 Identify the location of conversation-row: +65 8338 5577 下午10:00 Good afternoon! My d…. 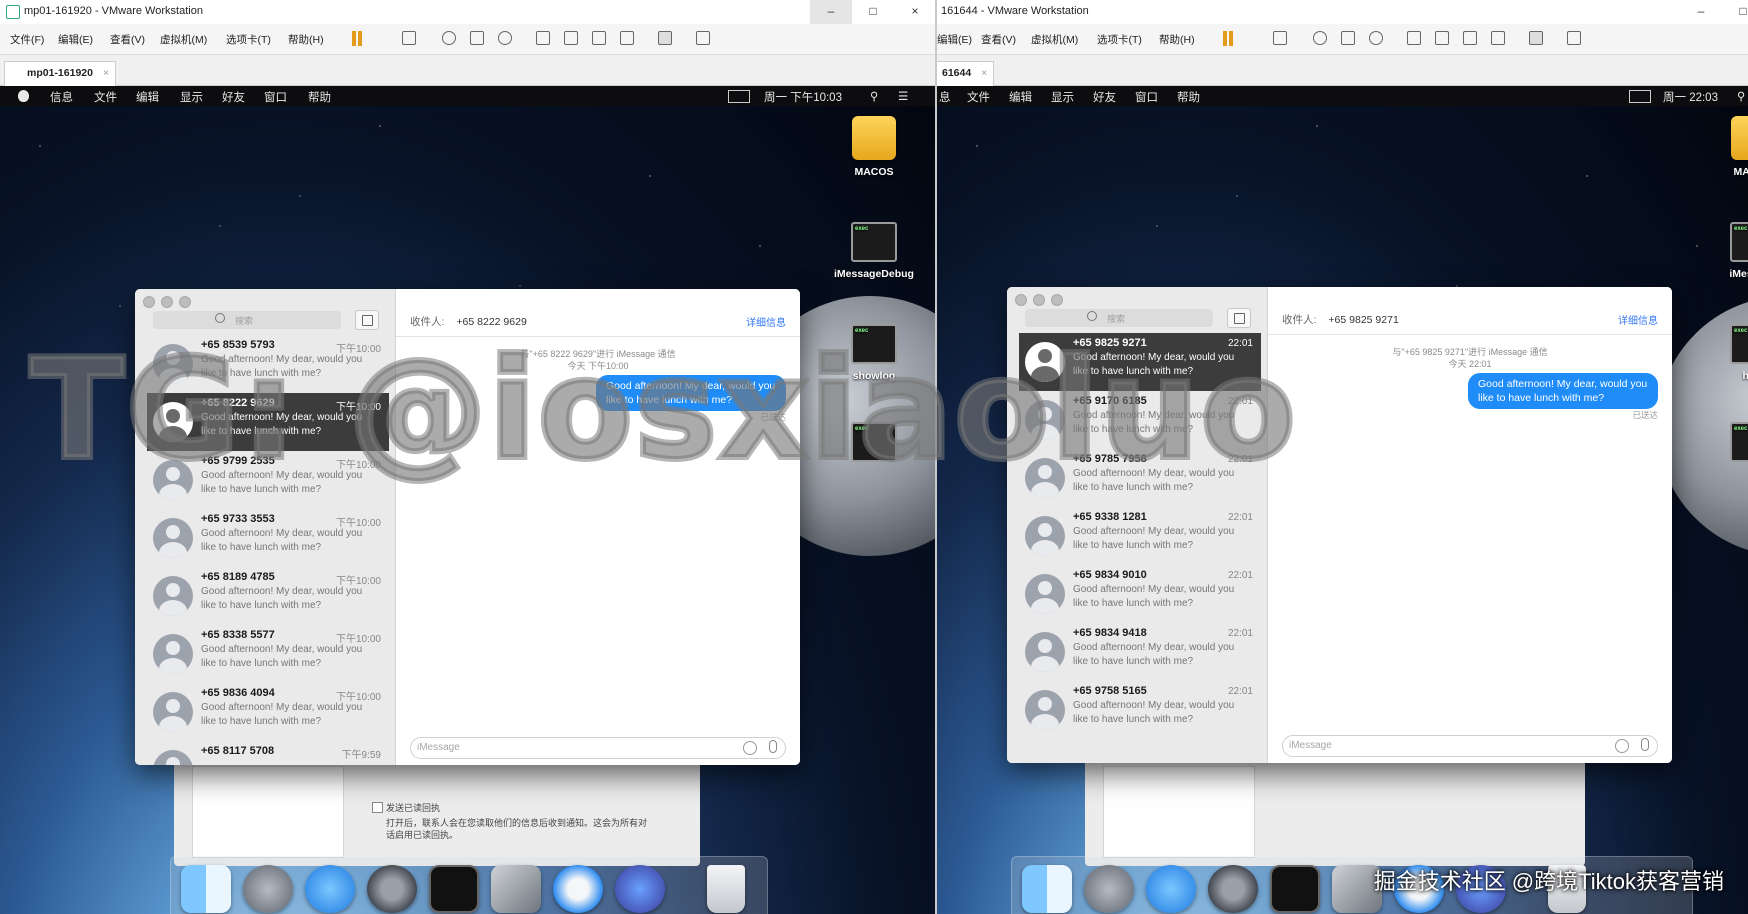
(268, 654).